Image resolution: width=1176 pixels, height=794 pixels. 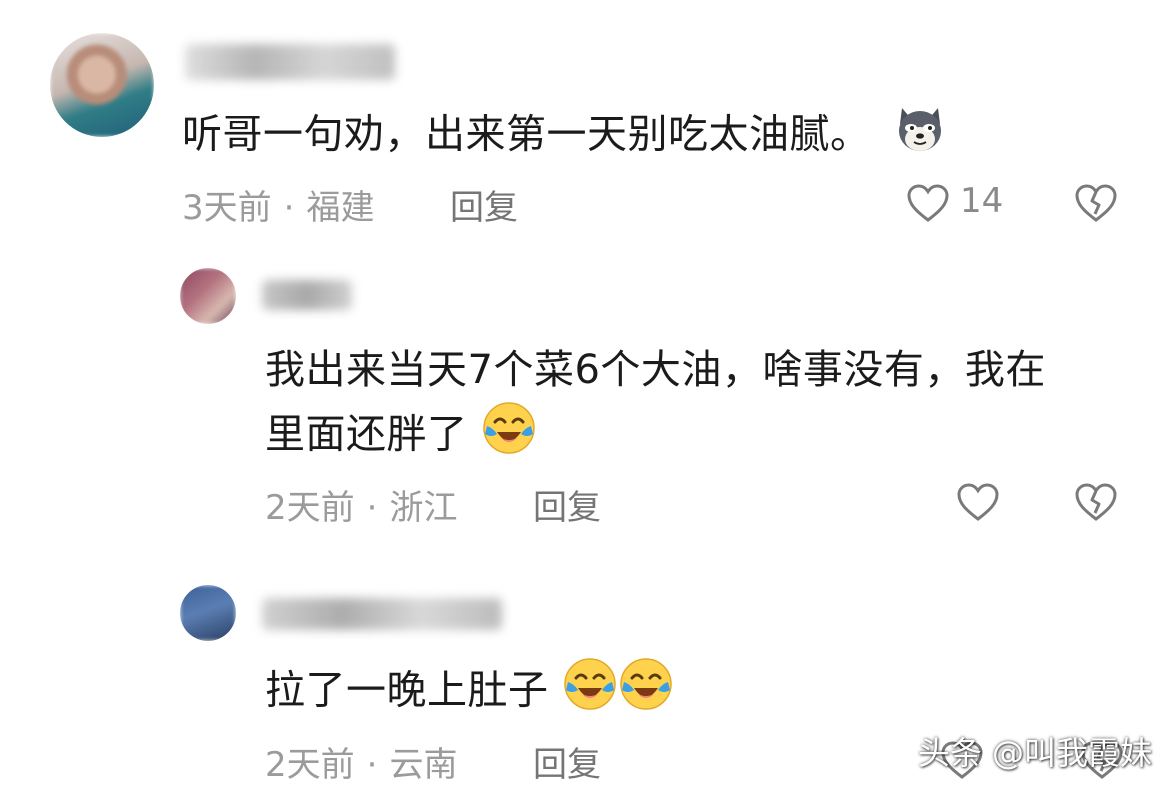 I want to click on comment-meta: 3天前 · 福建, so click(x=278, y=204).